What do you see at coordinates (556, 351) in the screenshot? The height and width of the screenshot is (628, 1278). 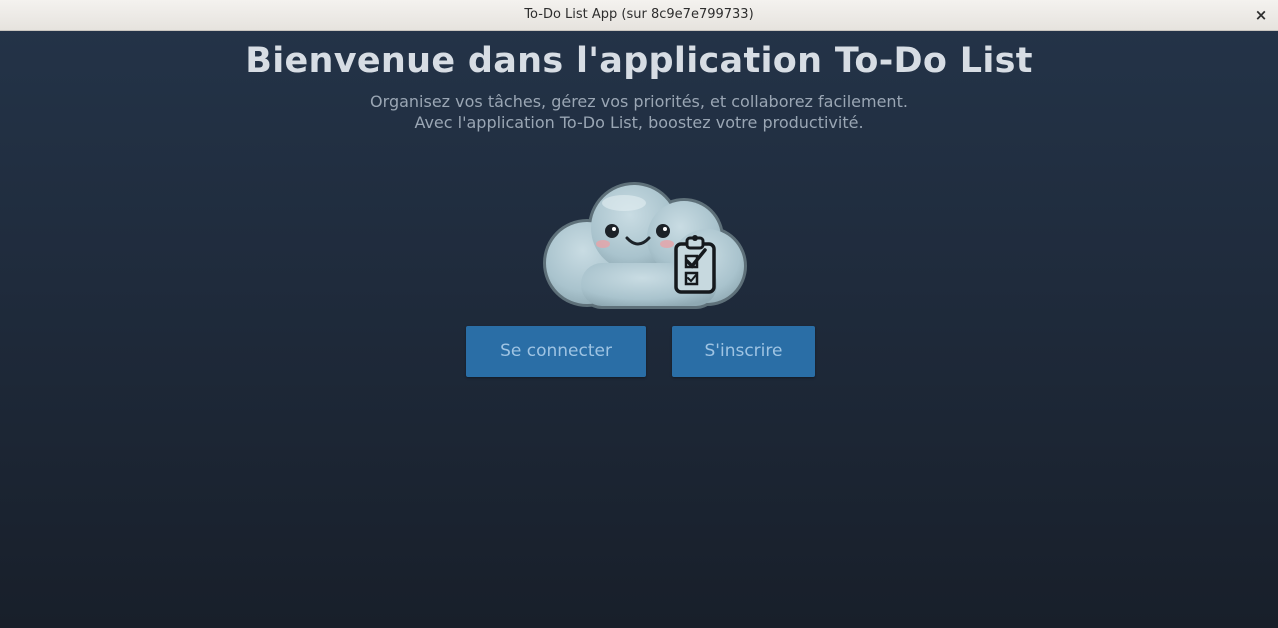 I see `login-button: Se connecter` at bounding box center [556, 351].